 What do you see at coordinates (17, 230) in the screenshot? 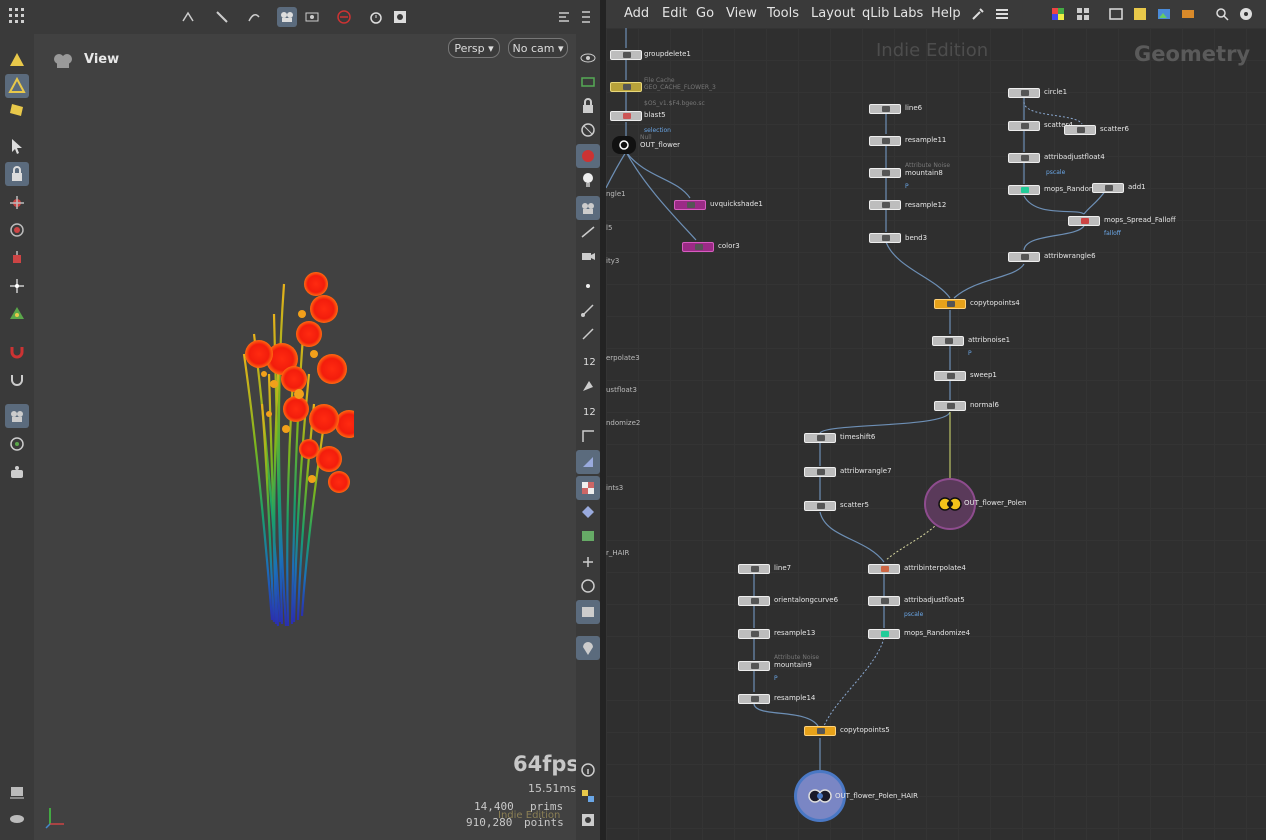
I see `rotate-tool-icon` at bounding box center [17, 230].